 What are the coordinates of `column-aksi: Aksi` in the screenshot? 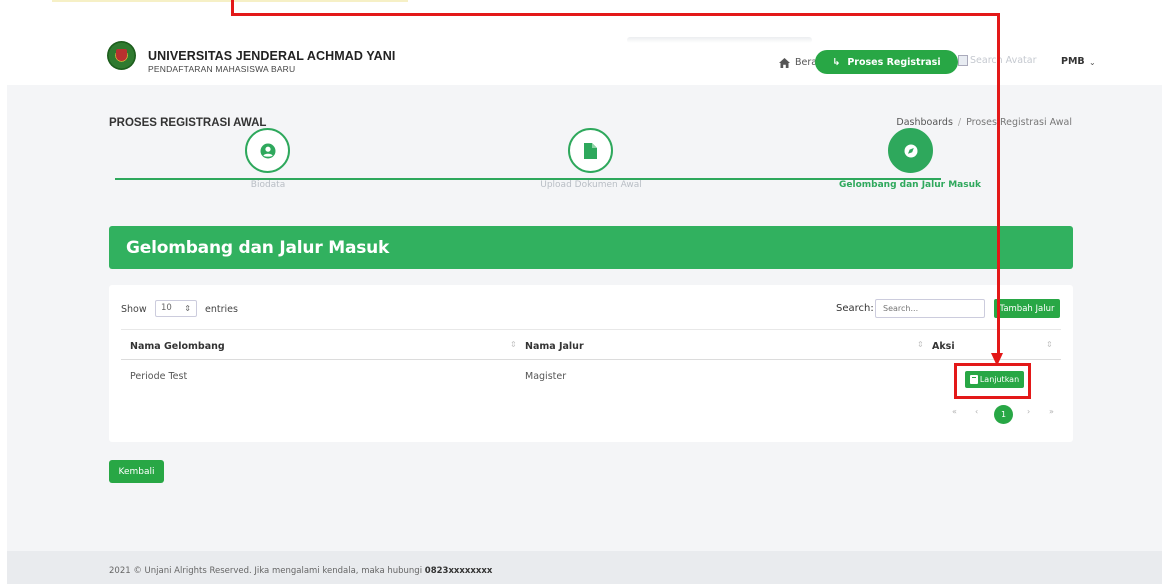 It's located at (943, 346).